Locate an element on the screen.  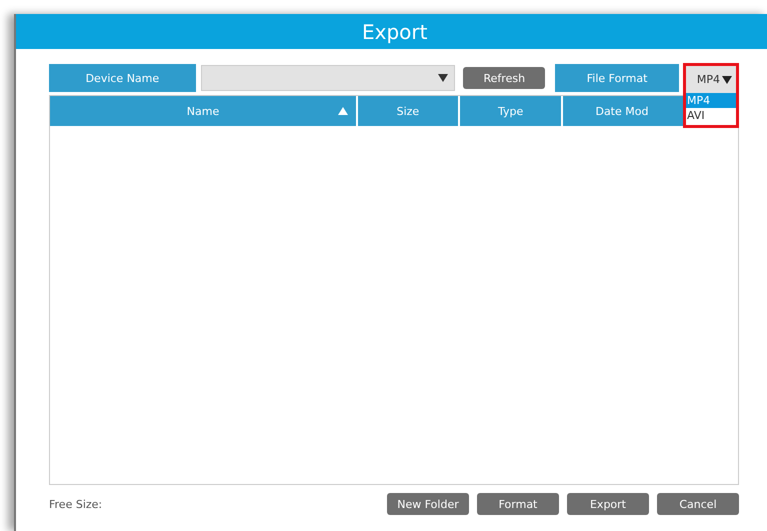
footer-button: New Folder is located at coordinates (428, 504).